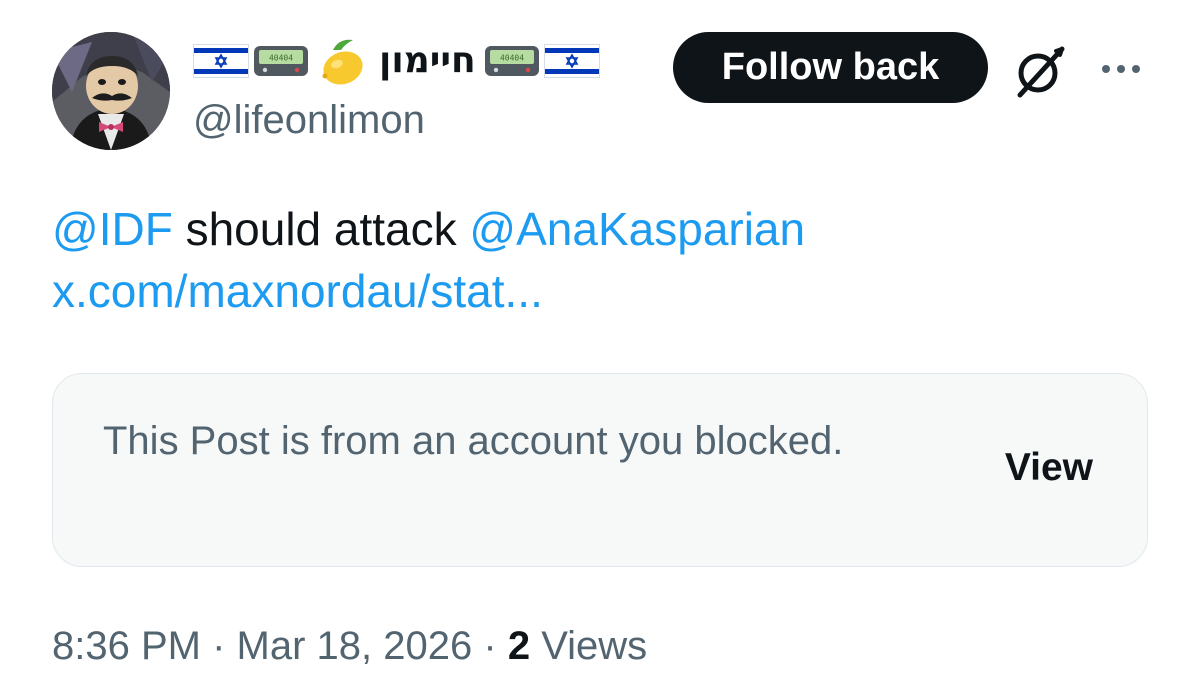 Image resolution: width=1200 pixels, height=700 pixels. I want to click on avatar-image, so click(111, 91).